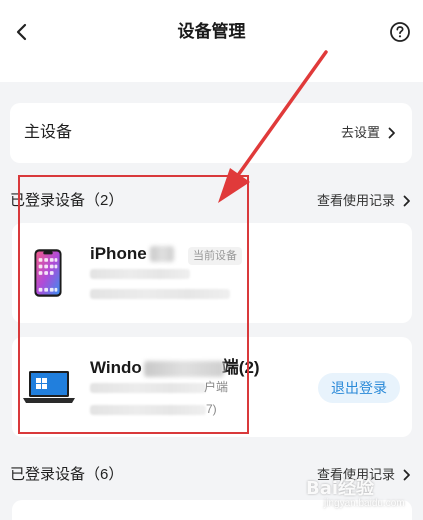 This screenshot has height=520, width=423. I want to click on view-usage-records-link-2: 查看使用记录, so click(364, 475).